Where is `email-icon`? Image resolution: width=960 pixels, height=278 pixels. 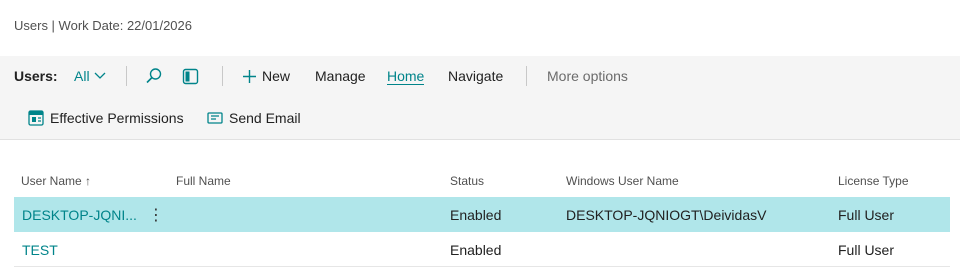
email-icon is located at coordinates (215, 118).